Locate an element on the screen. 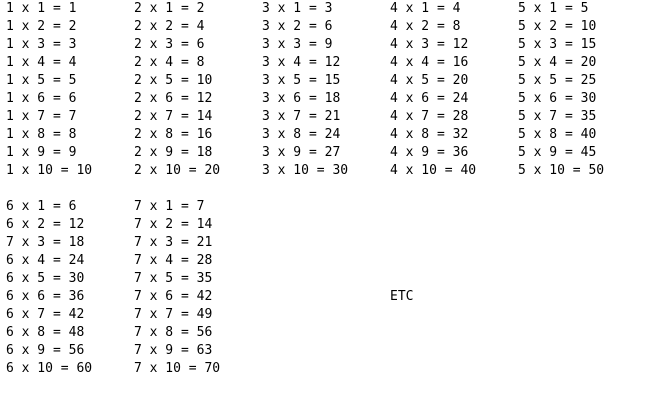 The width and height of the screenshot is (671, 400). table-row: 2 x 4 = 8 is located at coordinates (169, 62).